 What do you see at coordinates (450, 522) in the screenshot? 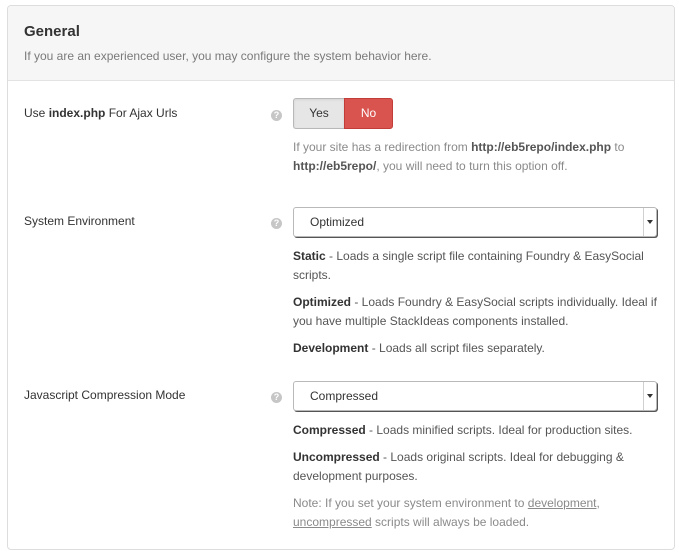
I see `note-text: scripts will always be loaded.` at bounding box center [450, 522].